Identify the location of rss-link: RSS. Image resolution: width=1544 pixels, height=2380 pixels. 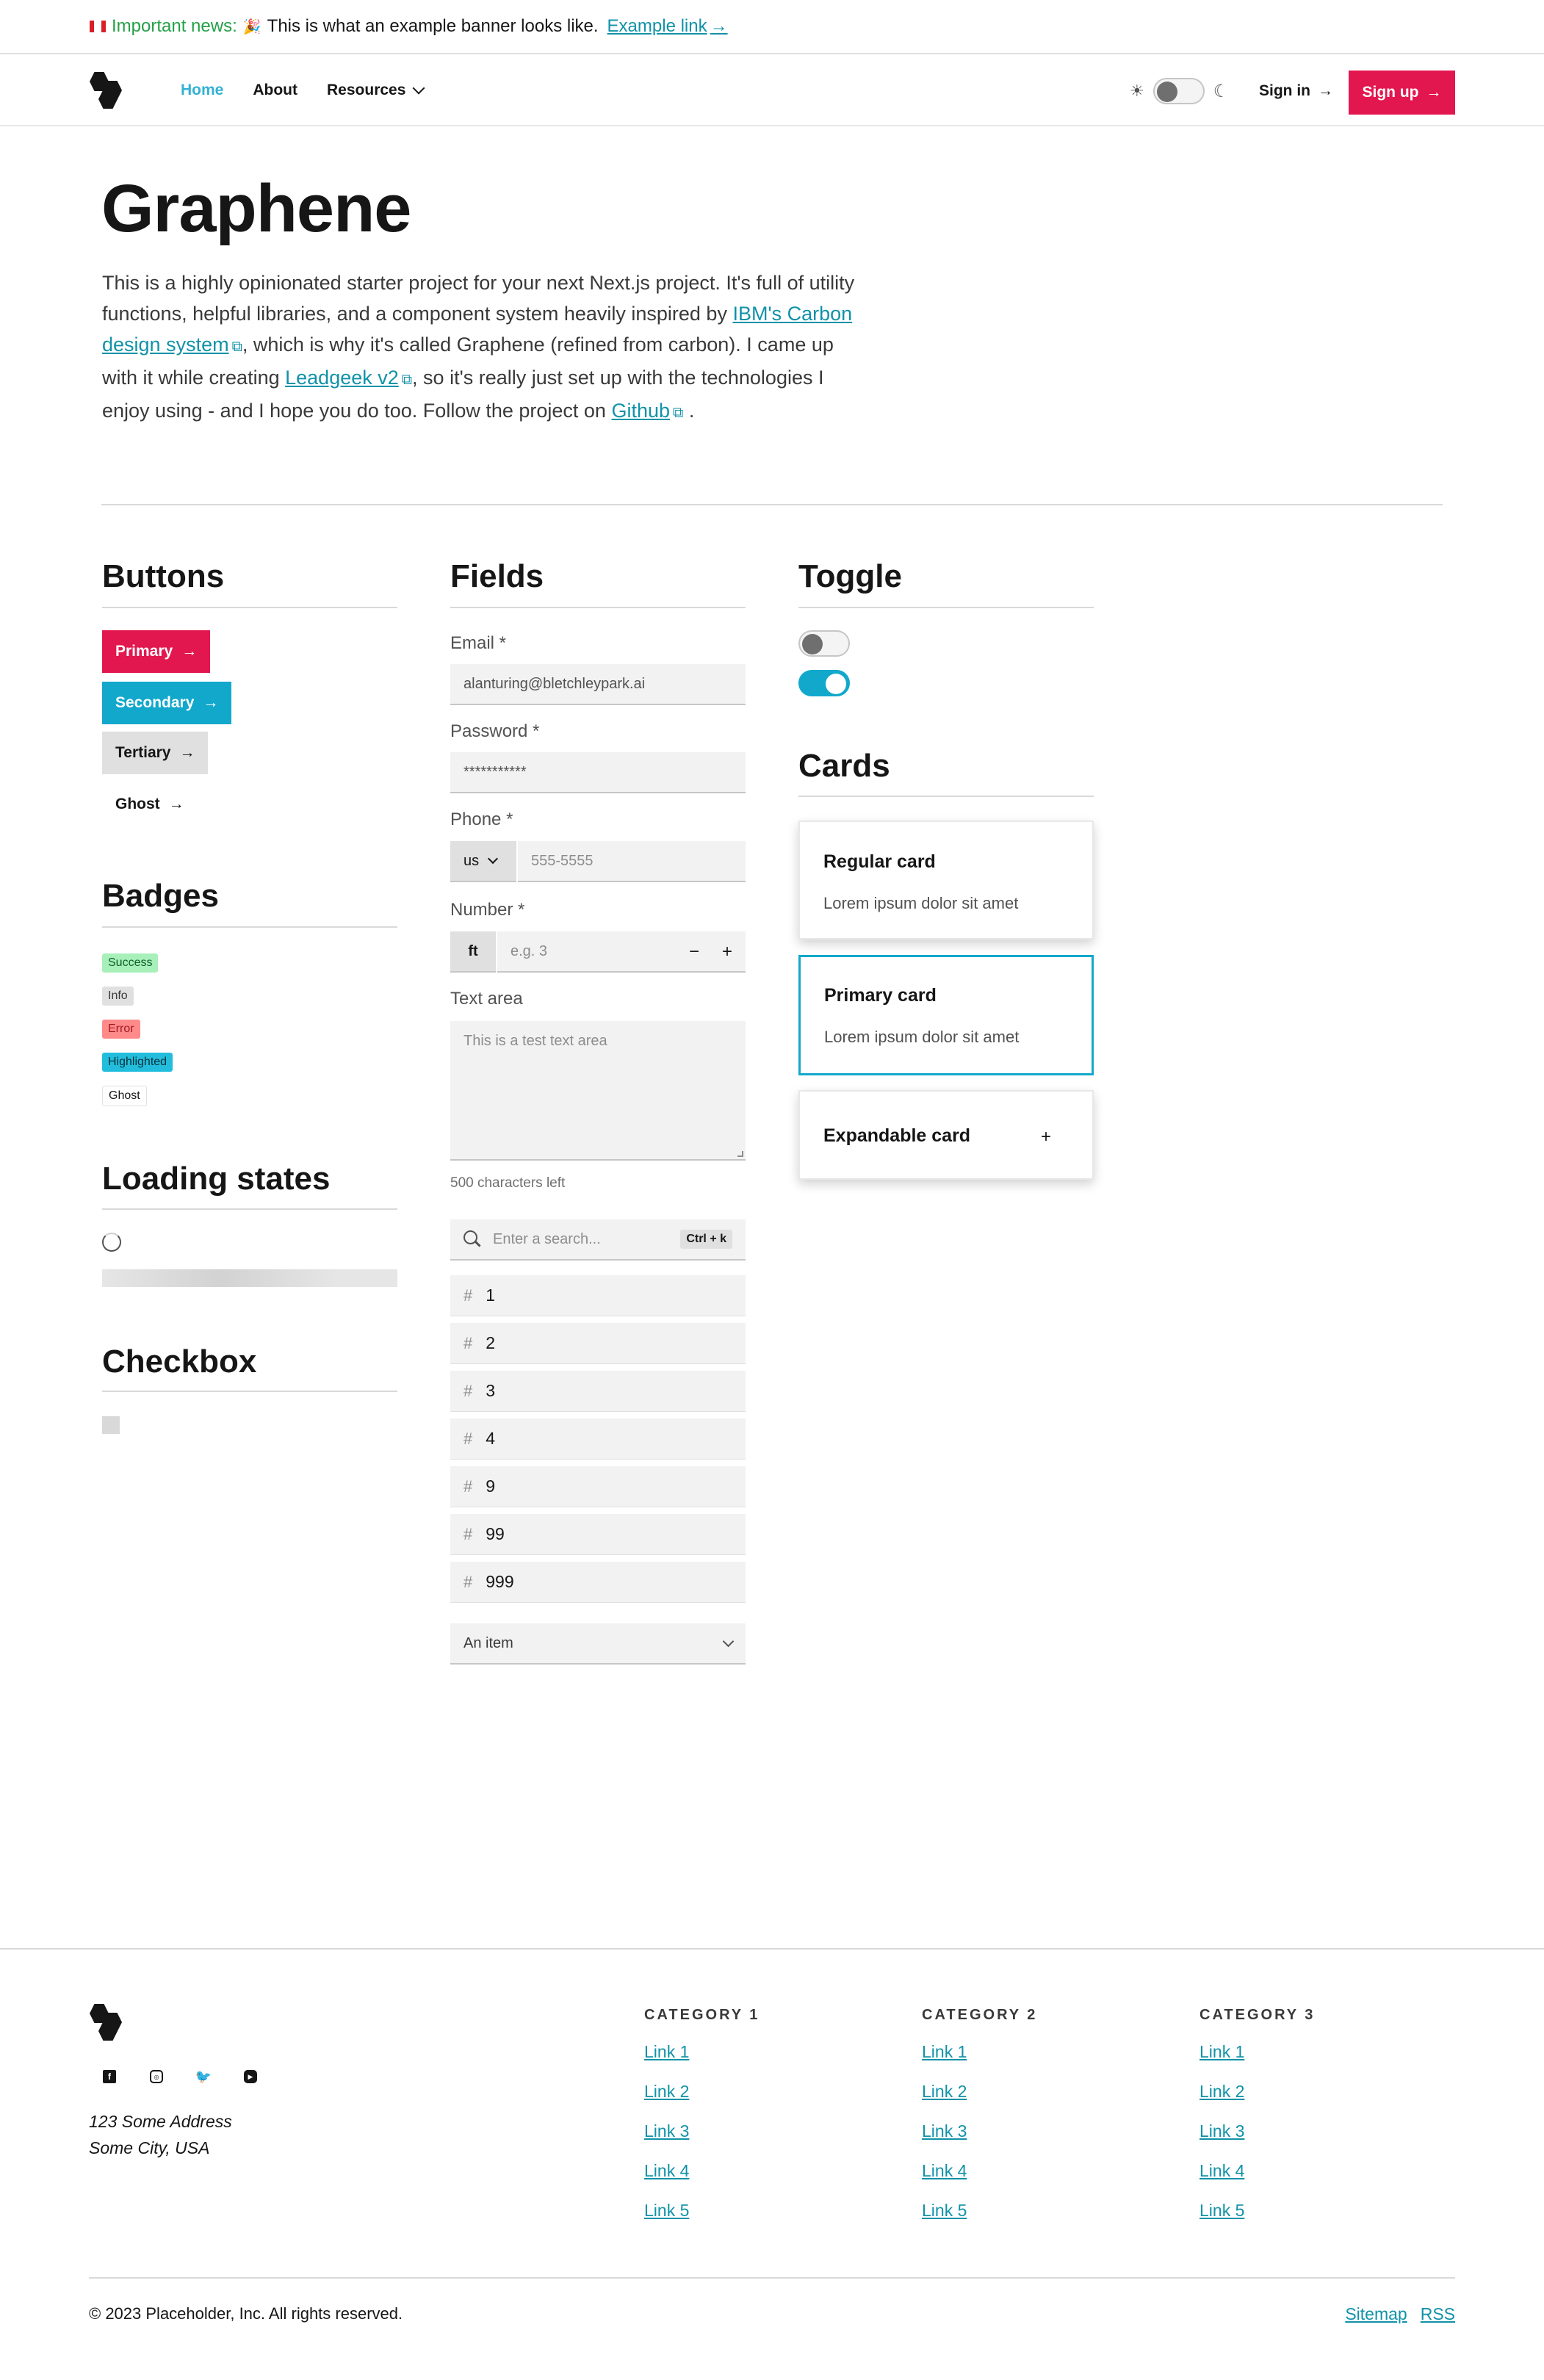
(1438, 2314).